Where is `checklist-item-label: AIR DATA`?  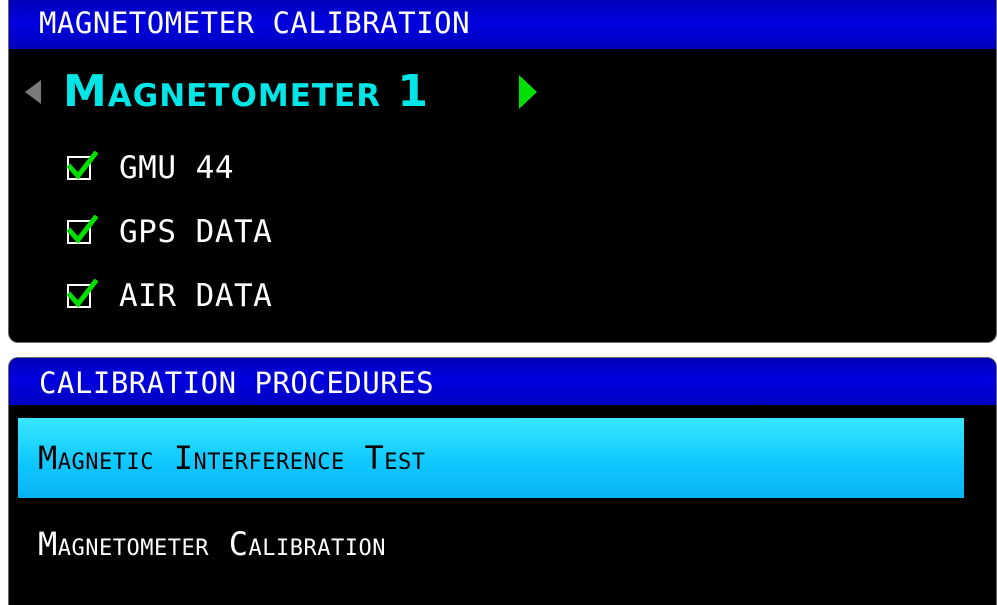
checklist-item-label: AIR DATA is located at coordinates (196, 296).